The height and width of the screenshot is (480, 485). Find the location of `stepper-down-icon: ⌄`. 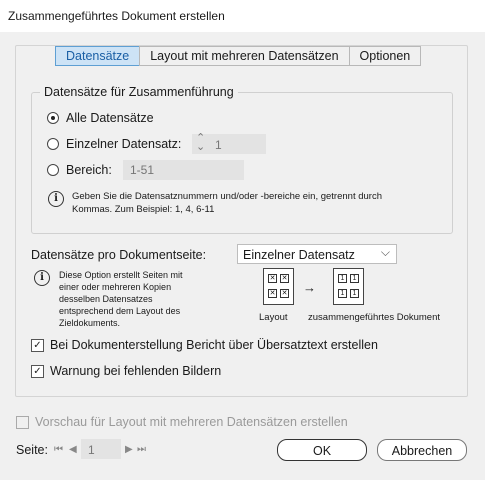

stepper-down-icon: ⌄ is located at coordinates (200, 147).